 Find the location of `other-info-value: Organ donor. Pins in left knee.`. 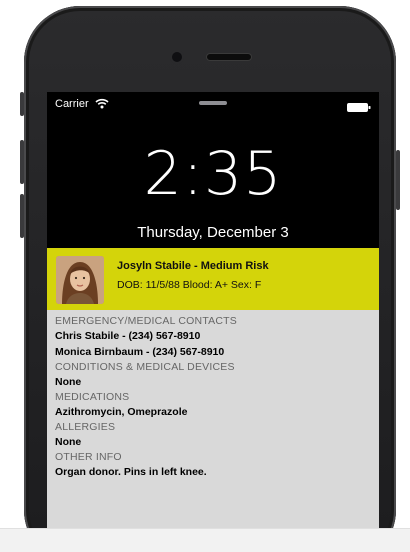

other-info-value: Organ donor. Pins in left knee. is located at coordinates (131, 472).